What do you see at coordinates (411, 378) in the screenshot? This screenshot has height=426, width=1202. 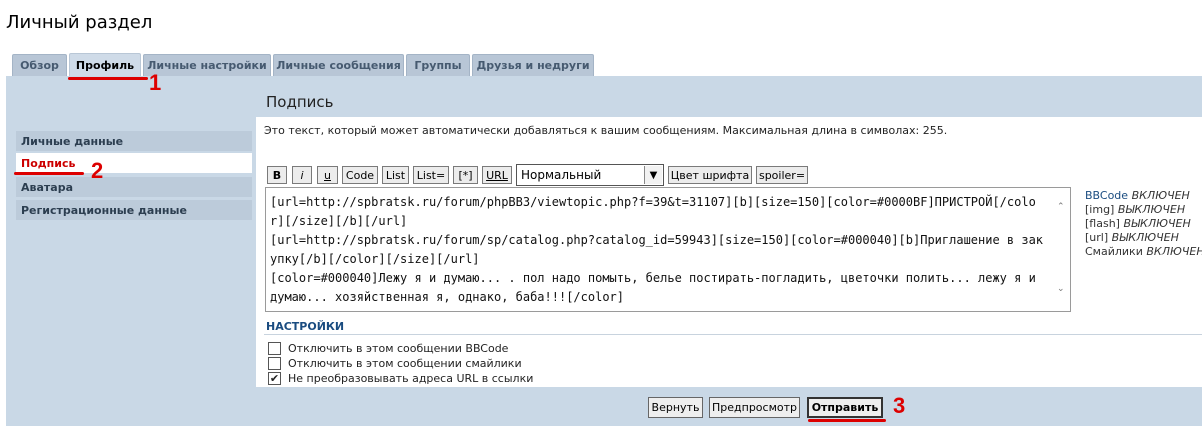 I see `option-label: Не преобразовывать адреса URL в ссылки` at bounding box center [411, 378].